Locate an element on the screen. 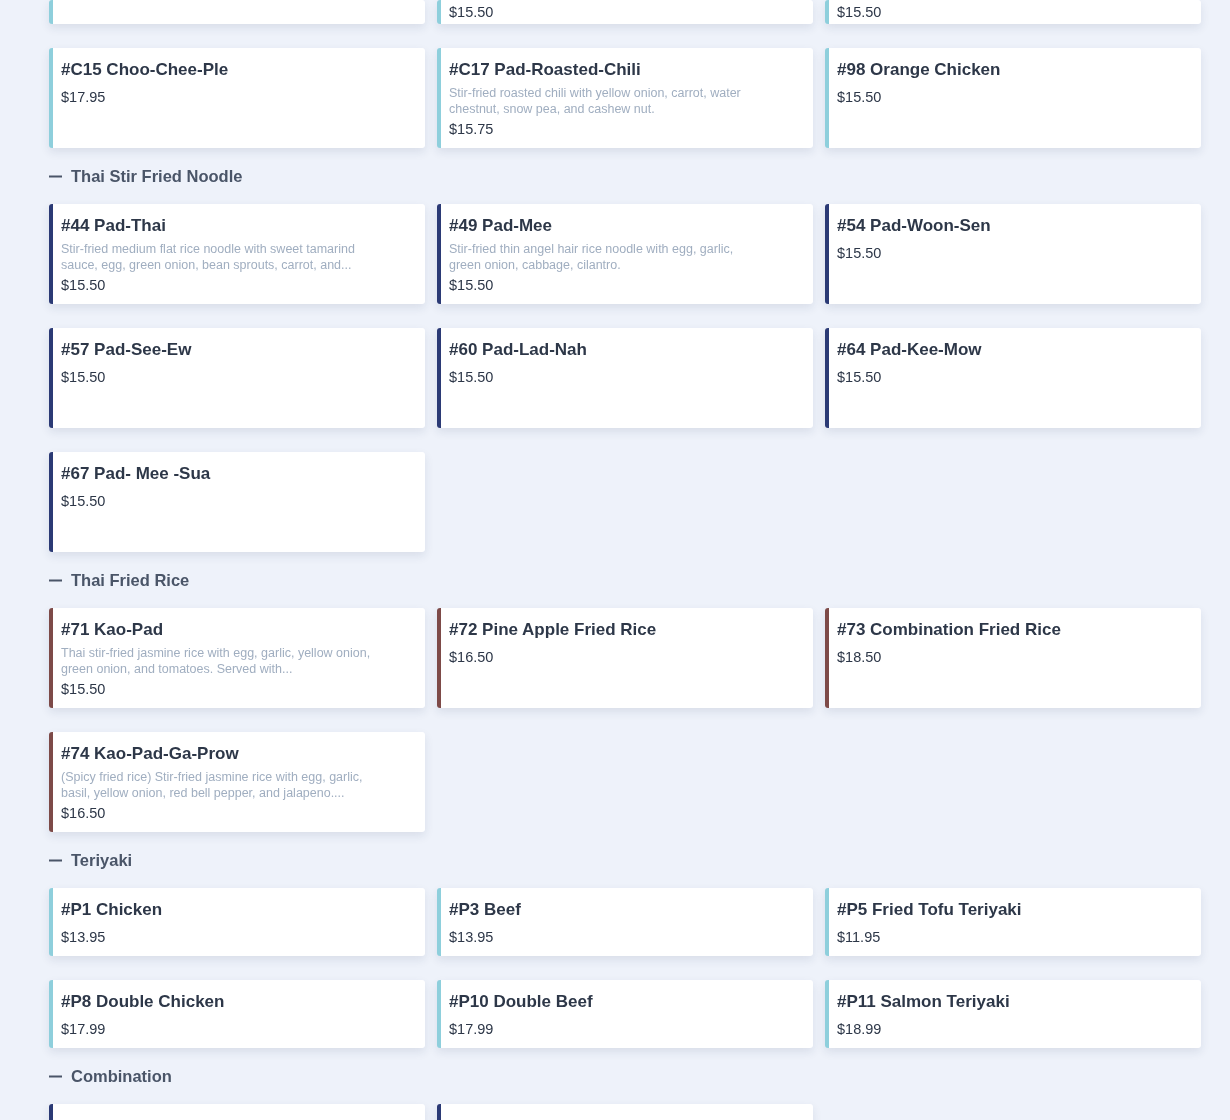 The width and height of the screenshot is (1230, 1120). dish-name: #P1 Chicken is located at coordinates (112, 910).